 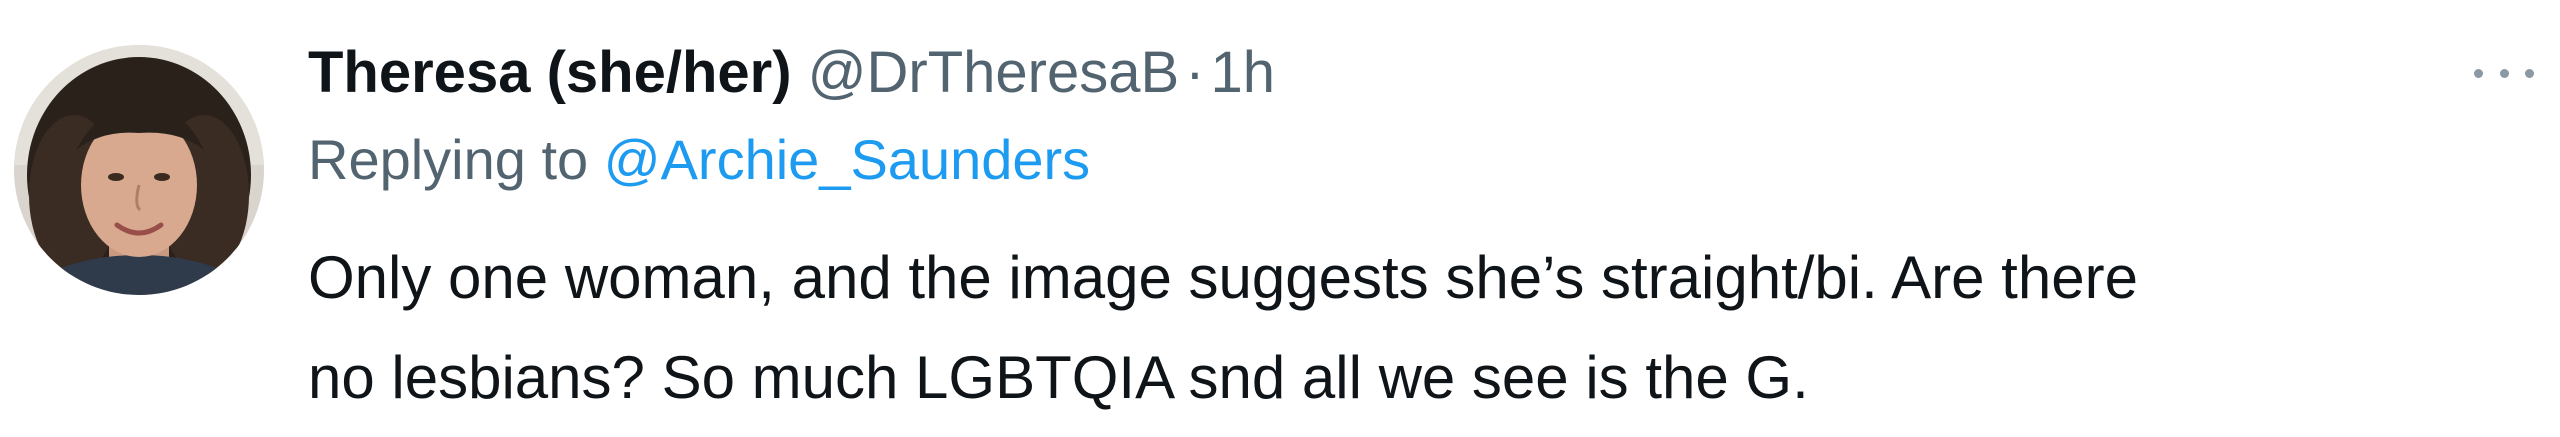 I want to click on author-handle: @DrTheresaB, so click(x=994, y=72).